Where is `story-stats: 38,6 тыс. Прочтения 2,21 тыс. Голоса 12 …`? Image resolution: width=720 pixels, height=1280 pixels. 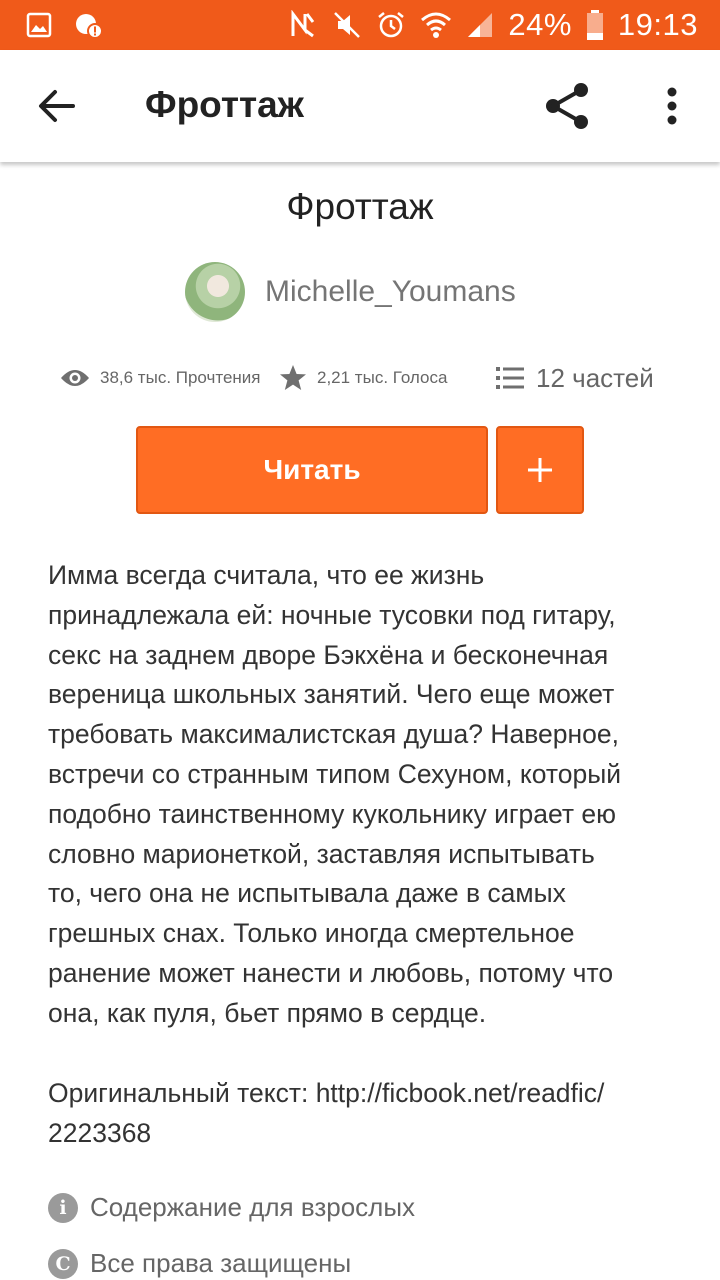 story-stats: 38,6 тыс. Прочтения 2,21 тыс. Голоса 12 … is located at coordinates (365, 378).